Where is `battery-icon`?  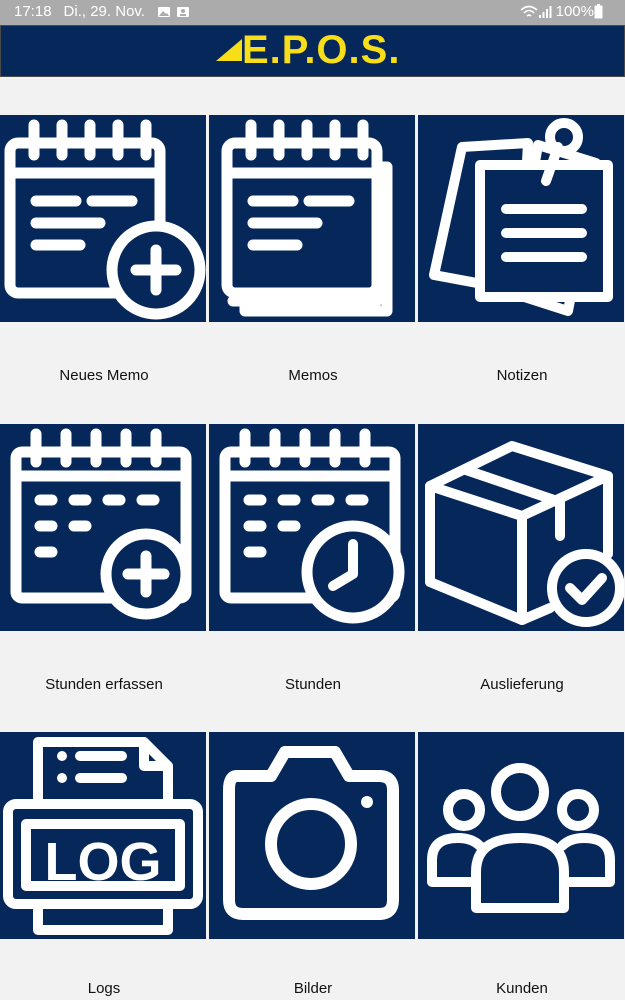 battery-icon is located at coordinates (598, 11).